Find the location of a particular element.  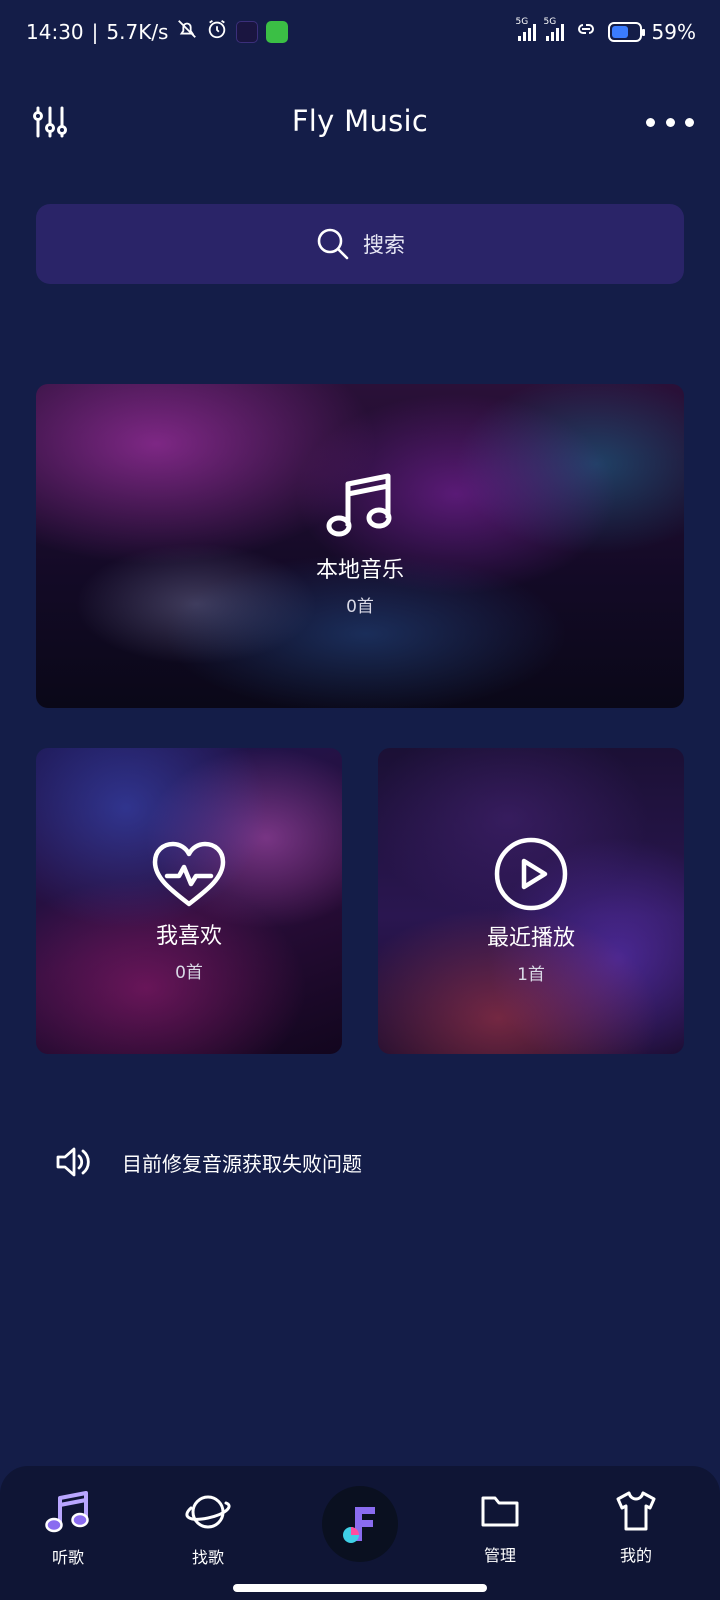

local-music-count: 0首 is located at coordinates (360, 607).